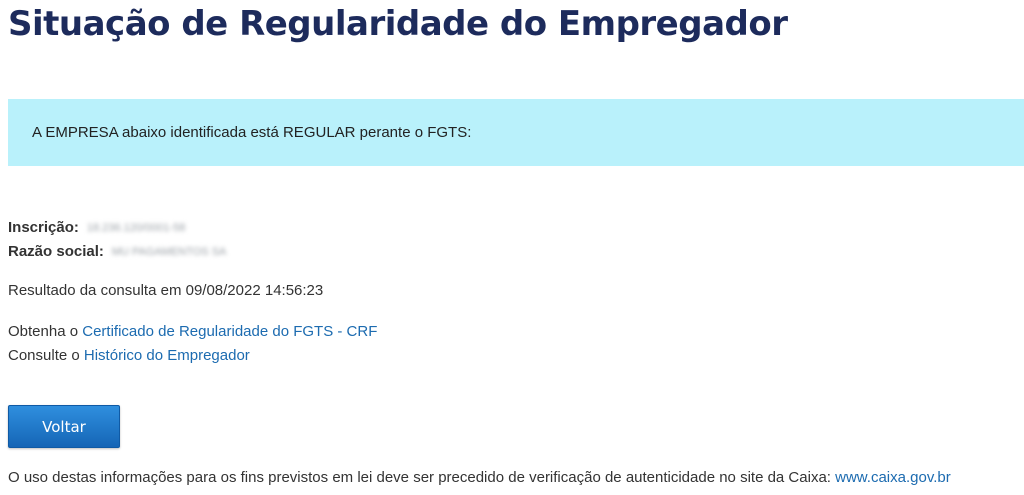  Describe the element at coordinates (45, 331) in the screenshot. I see `crf-prefix: Obtenha o` at that location.